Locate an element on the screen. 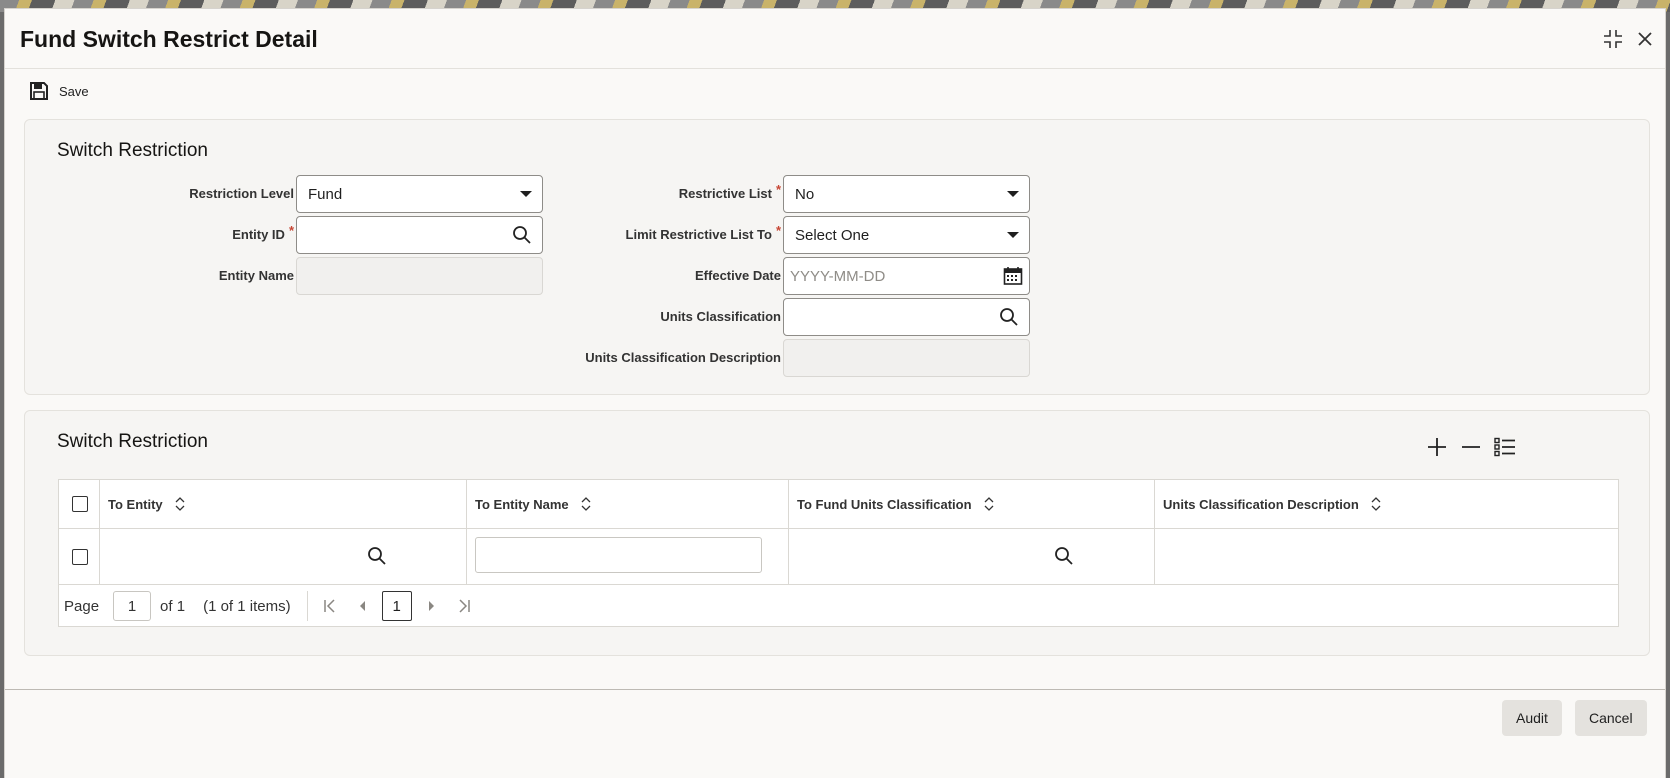 Image resolution: width=1670 pixels, height=778 pixels. restrictive-list-select: No is located at coordinates (906, 194).